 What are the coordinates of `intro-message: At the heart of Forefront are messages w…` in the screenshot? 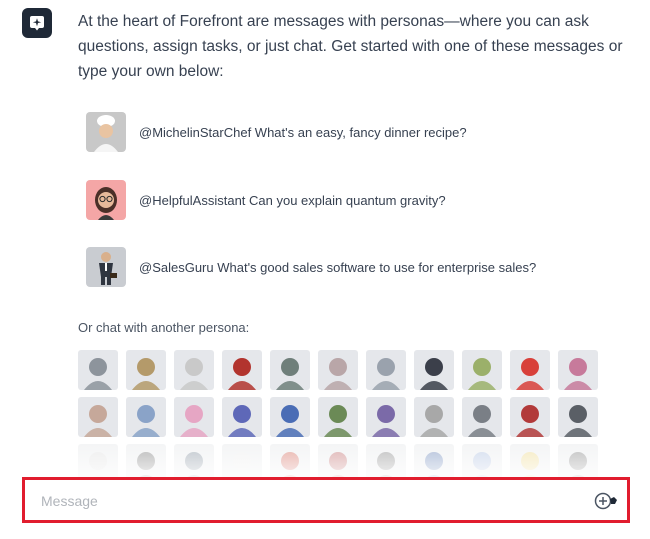 It's located at (350, 46).